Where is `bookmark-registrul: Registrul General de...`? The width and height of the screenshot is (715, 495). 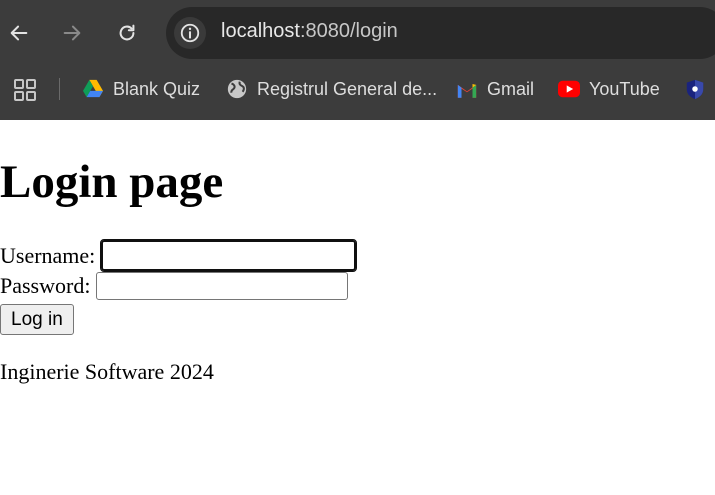 bookmark-registrul: Registrul General de... is located at coordinates (331, 89).